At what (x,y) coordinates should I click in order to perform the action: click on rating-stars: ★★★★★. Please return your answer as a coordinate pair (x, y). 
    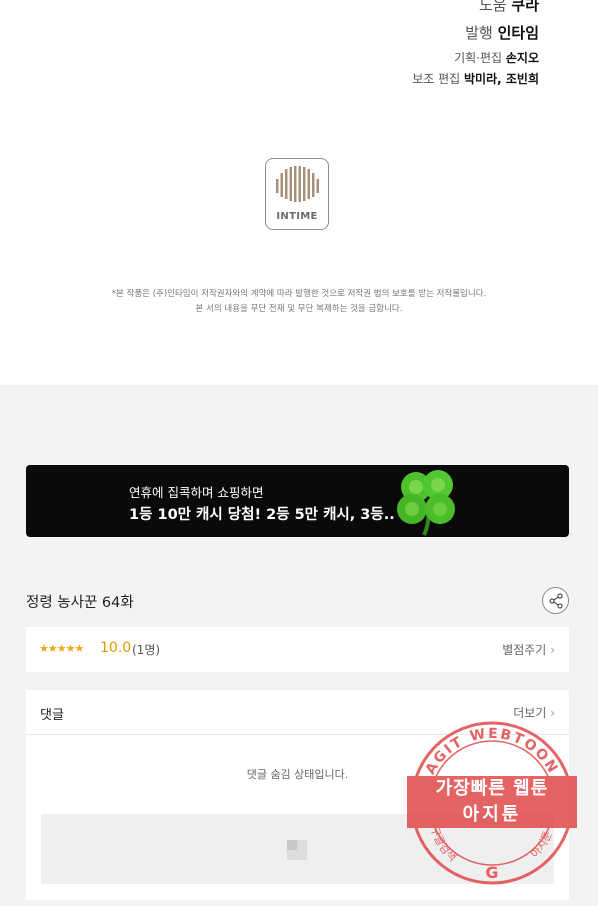
    Looking at the image, I should click on (61, 648).